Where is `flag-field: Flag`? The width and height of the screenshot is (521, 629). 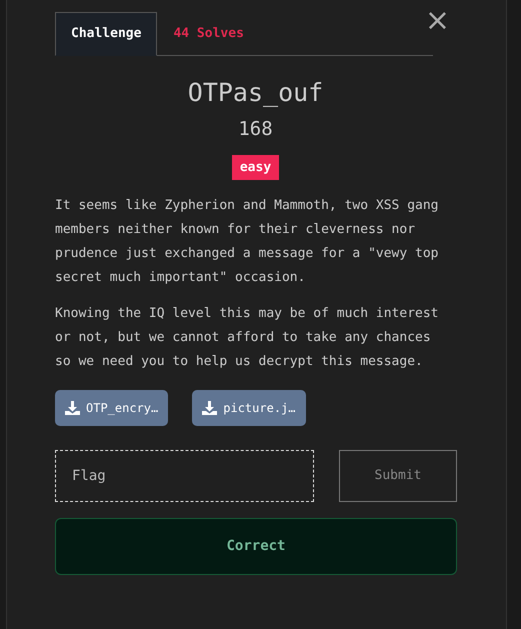
flag-field: Flag is located at coordinates (184, 476).